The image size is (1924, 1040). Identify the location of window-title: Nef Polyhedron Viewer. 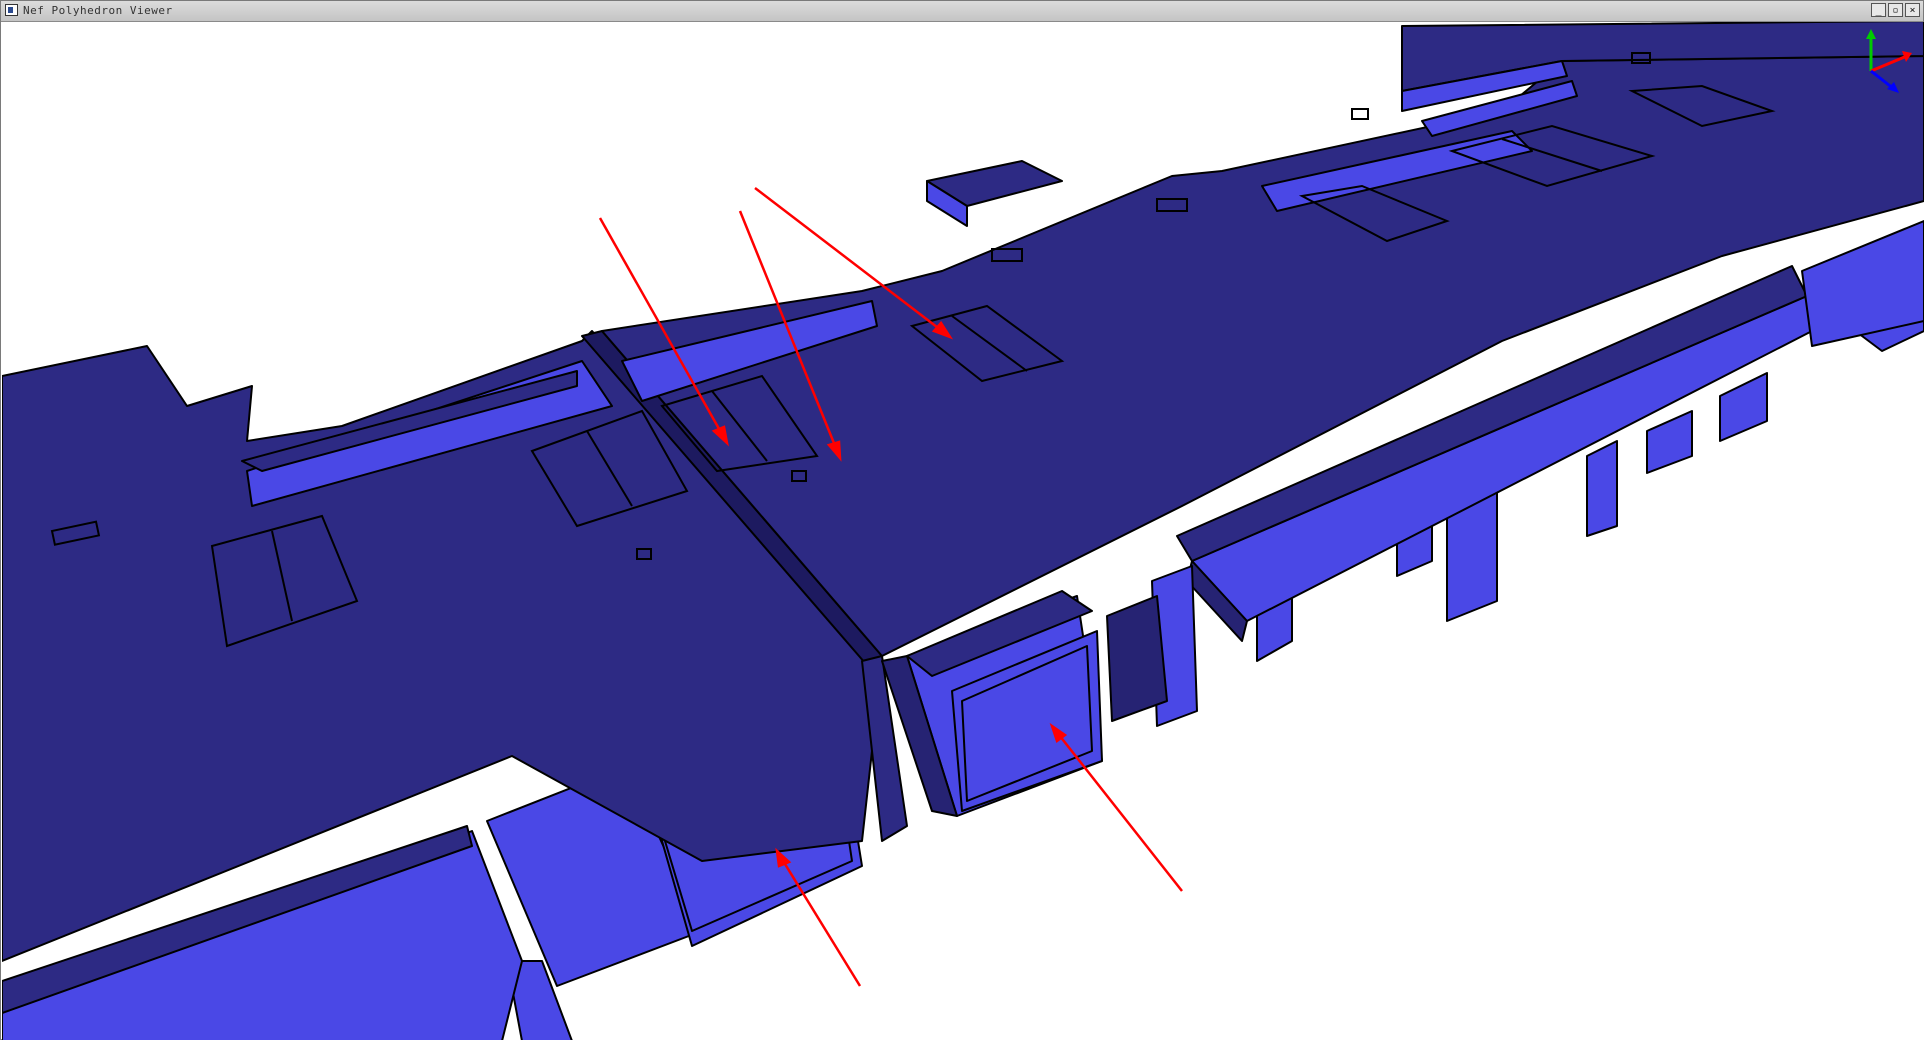
(98, 10).